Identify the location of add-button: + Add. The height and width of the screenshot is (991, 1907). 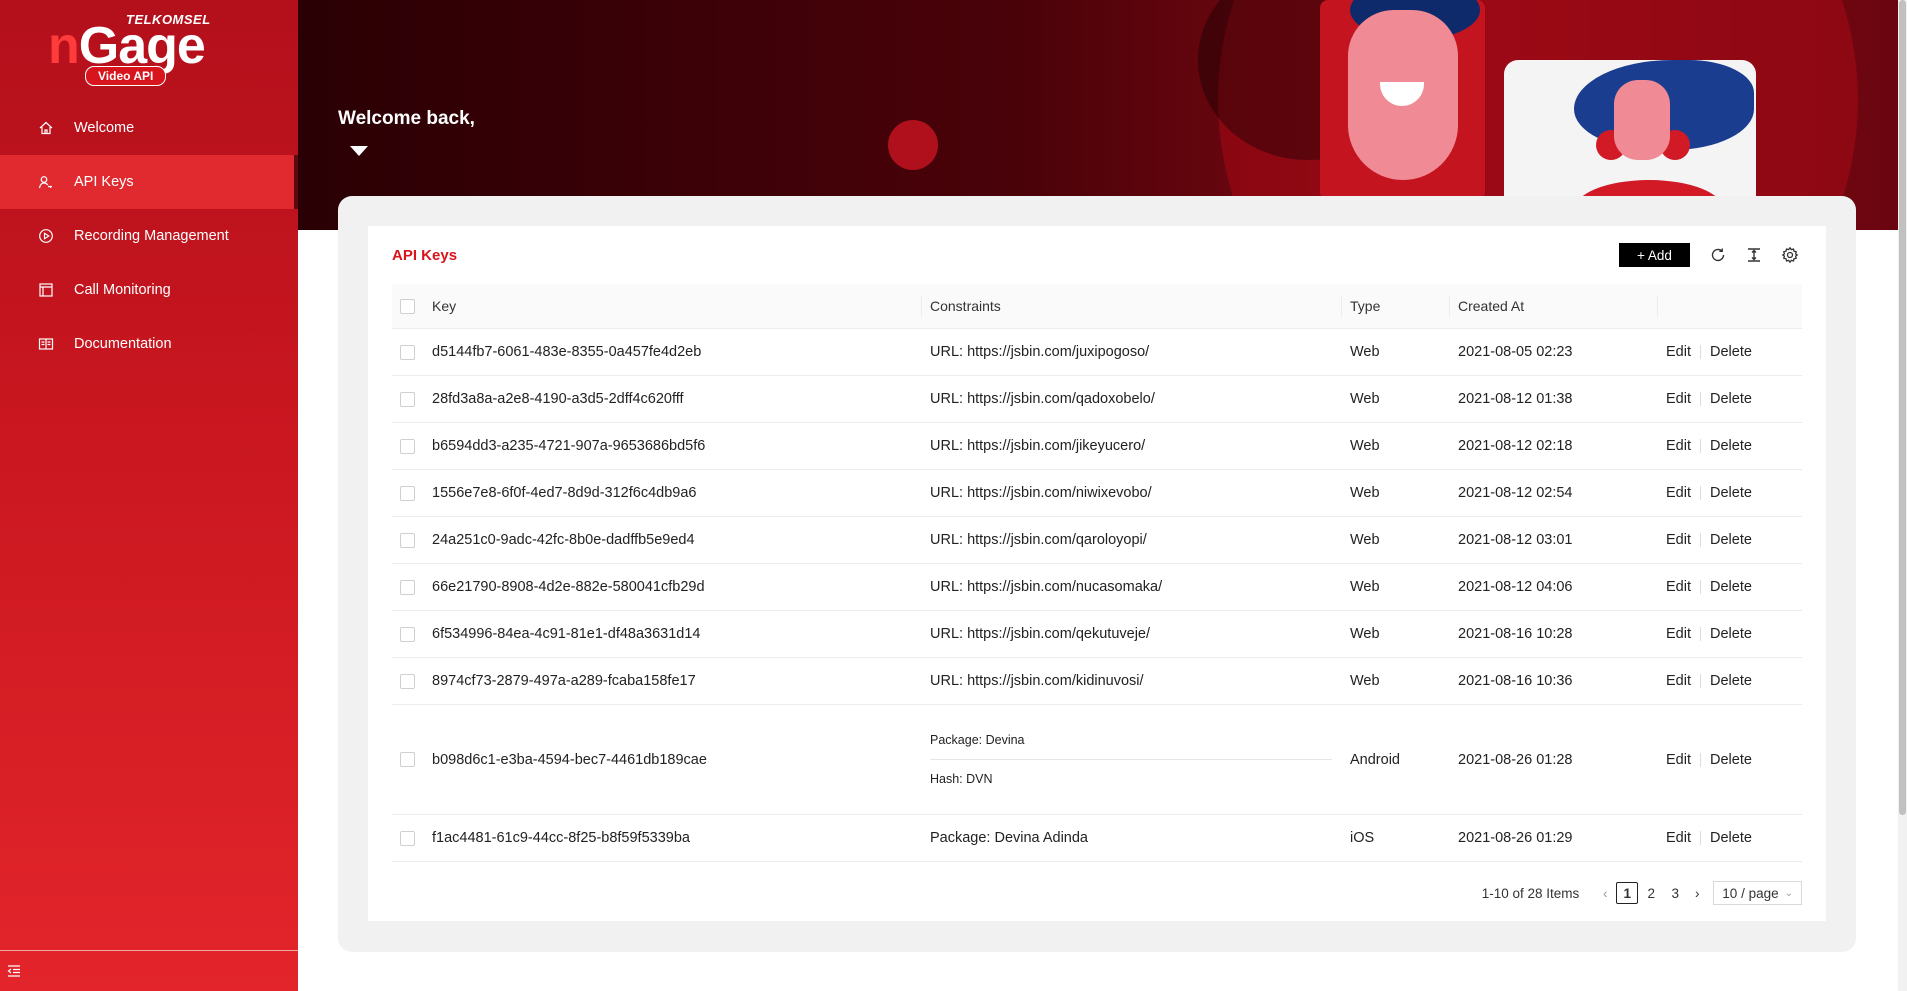
(1654, 255).